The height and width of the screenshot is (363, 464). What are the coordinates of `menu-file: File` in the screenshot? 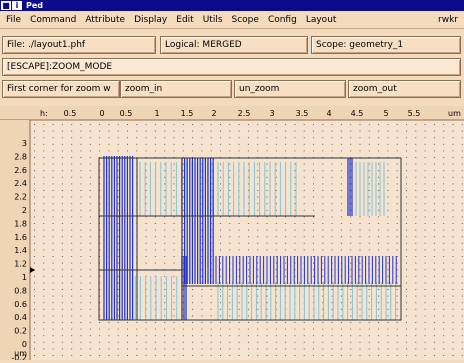 It's located at (13, 20).